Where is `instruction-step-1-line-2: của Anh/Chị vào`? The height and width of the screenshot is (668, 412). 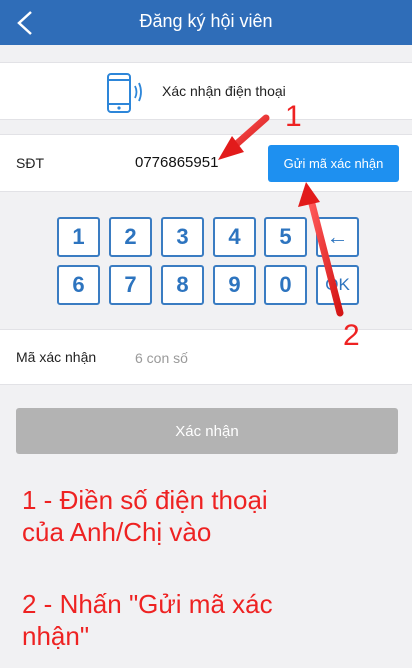 instruction-step-1-line-2: của Anh/Chị vào is located at coordinates (117, 532).